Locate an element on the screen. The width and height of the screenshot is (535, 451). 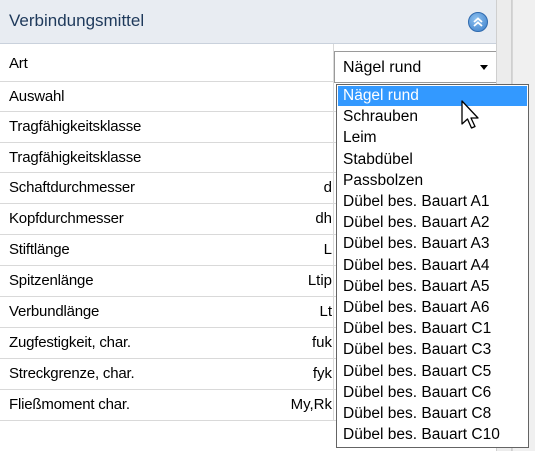
dropdown-option: Dübel bes. Bauart C8 is located at coordinates (432, 414).